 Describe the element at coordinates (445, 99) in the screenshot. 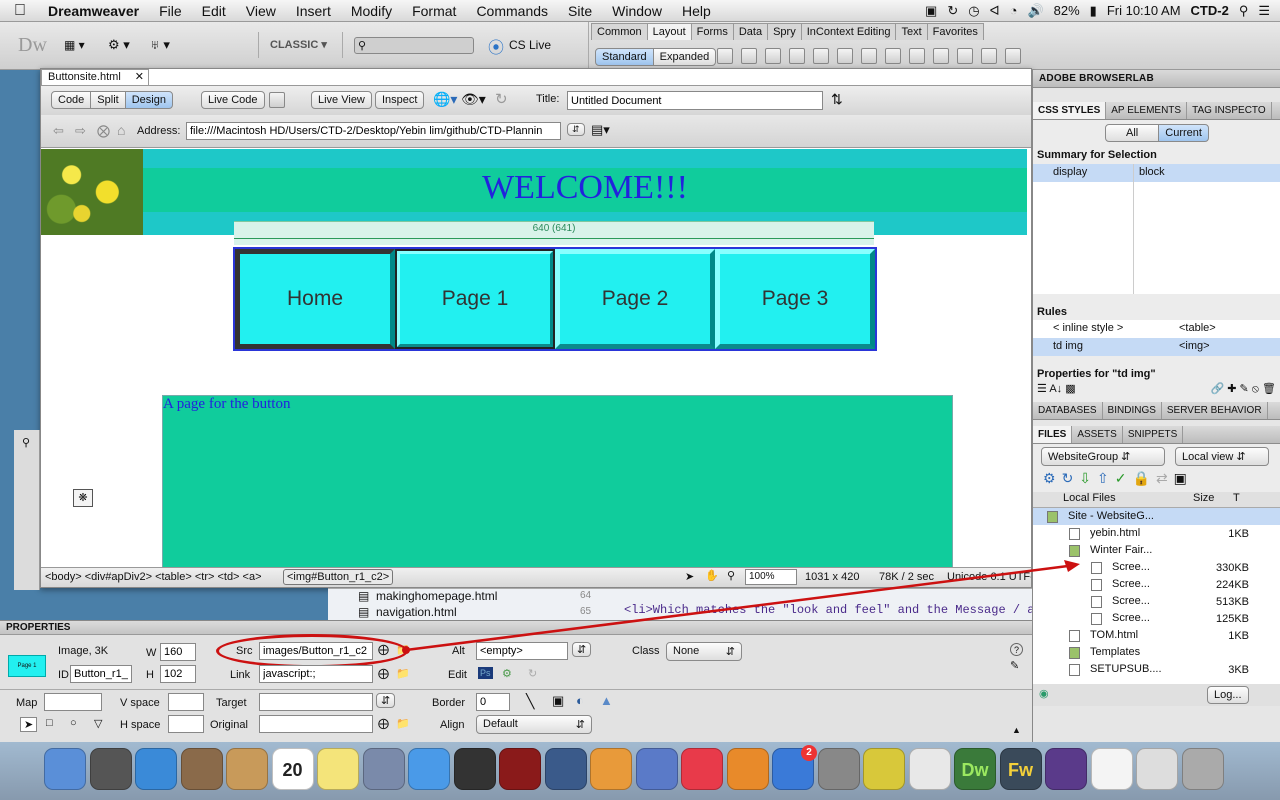

I see `preview-browser-icon: 🌐▾` at that location.